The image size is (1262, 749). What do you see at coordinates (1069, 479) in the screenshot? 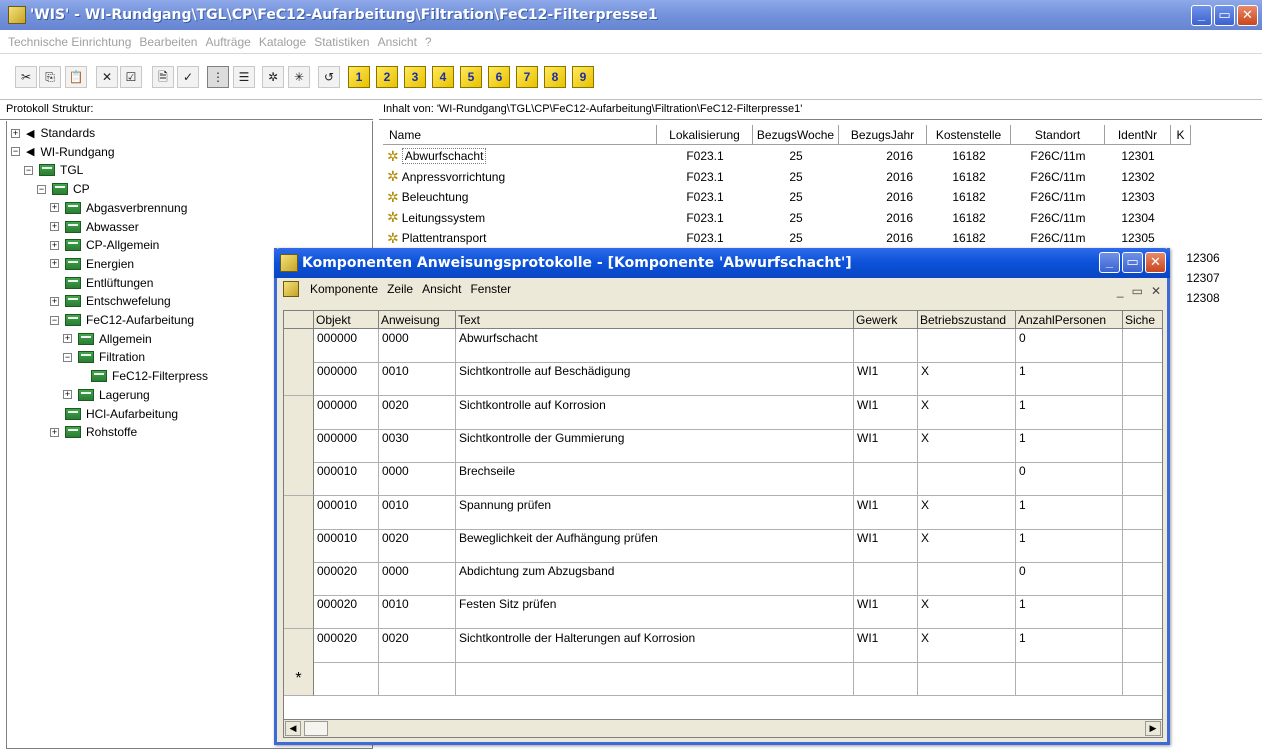
I see `grid-cell-anzahl: 0` at bounding box center [1069, 479].